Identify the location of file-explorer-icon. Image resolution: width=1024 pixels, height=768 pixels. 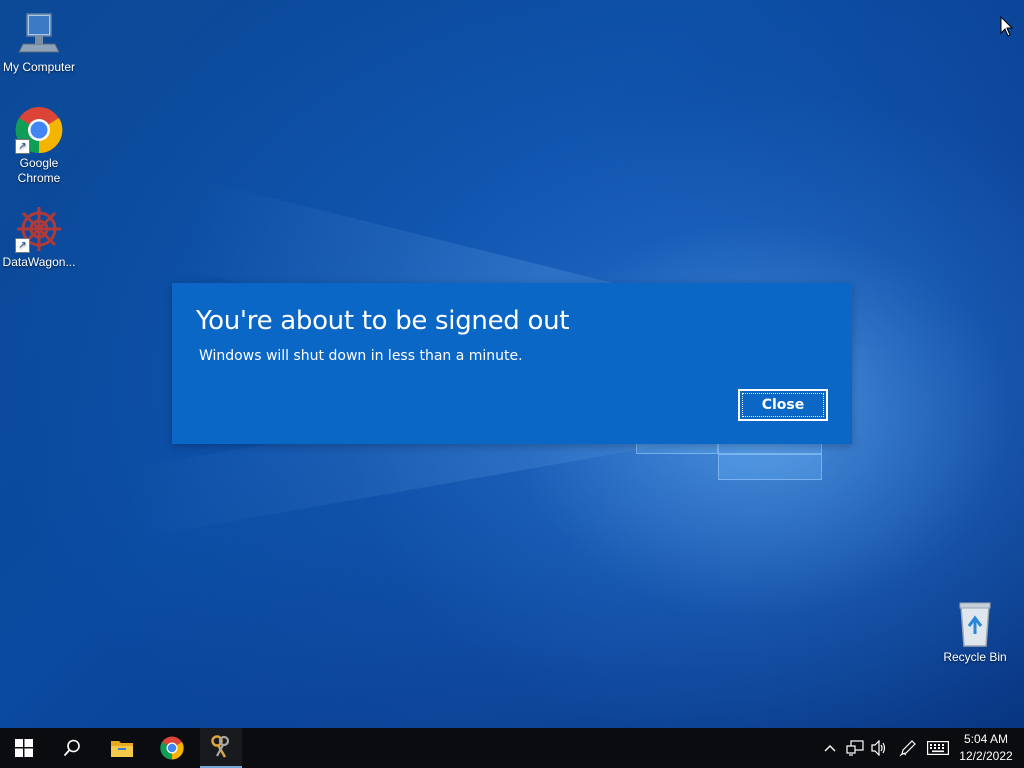
(122, 749).